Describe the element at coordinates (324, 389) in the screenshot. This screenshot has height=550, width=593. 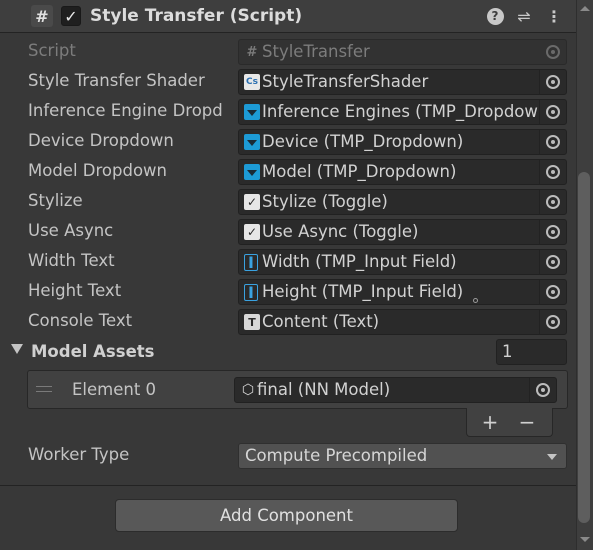
I see `field-value: final (NN Model)` at that location.